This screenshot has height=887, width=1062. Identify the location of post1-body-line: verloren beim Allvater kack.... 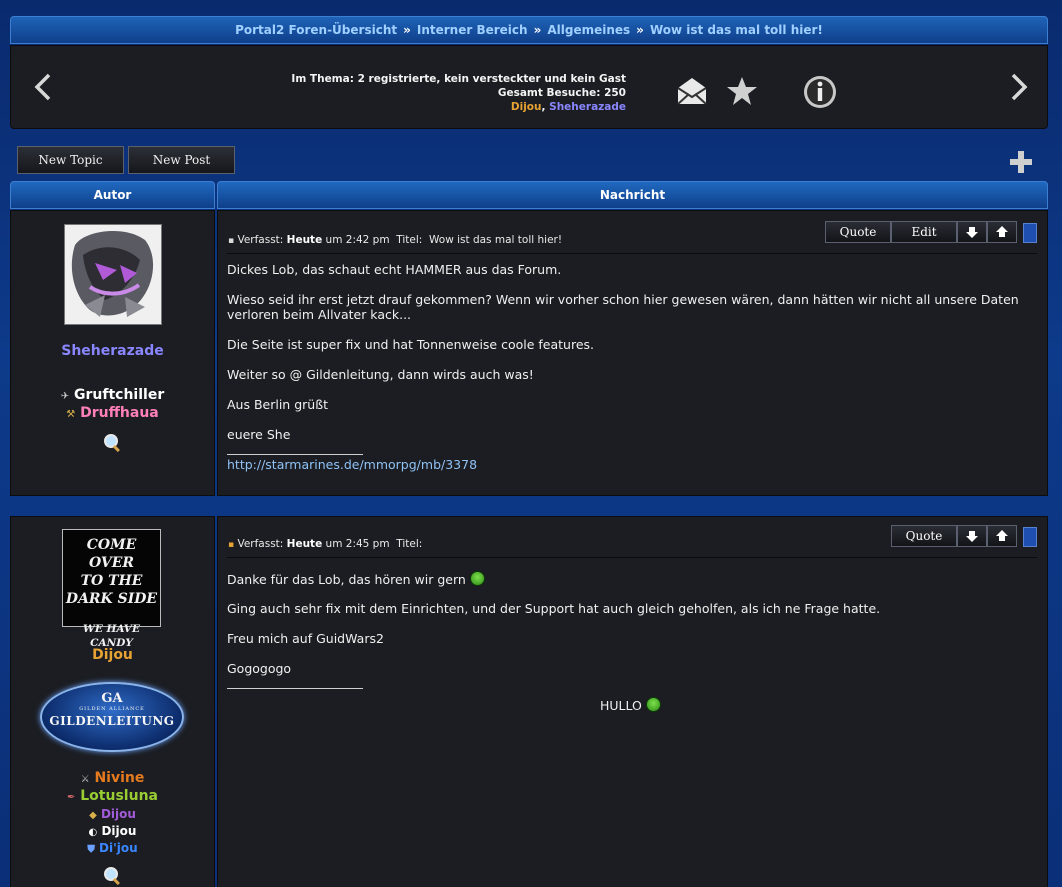
(319, 314).